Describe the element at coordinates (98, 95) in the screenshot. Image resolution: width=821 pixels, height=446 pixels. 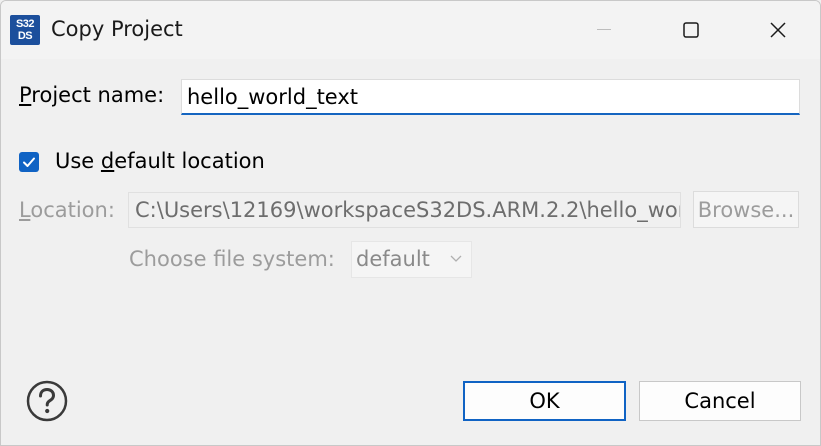
I see `project-name-label-text: roject name:` at that location.